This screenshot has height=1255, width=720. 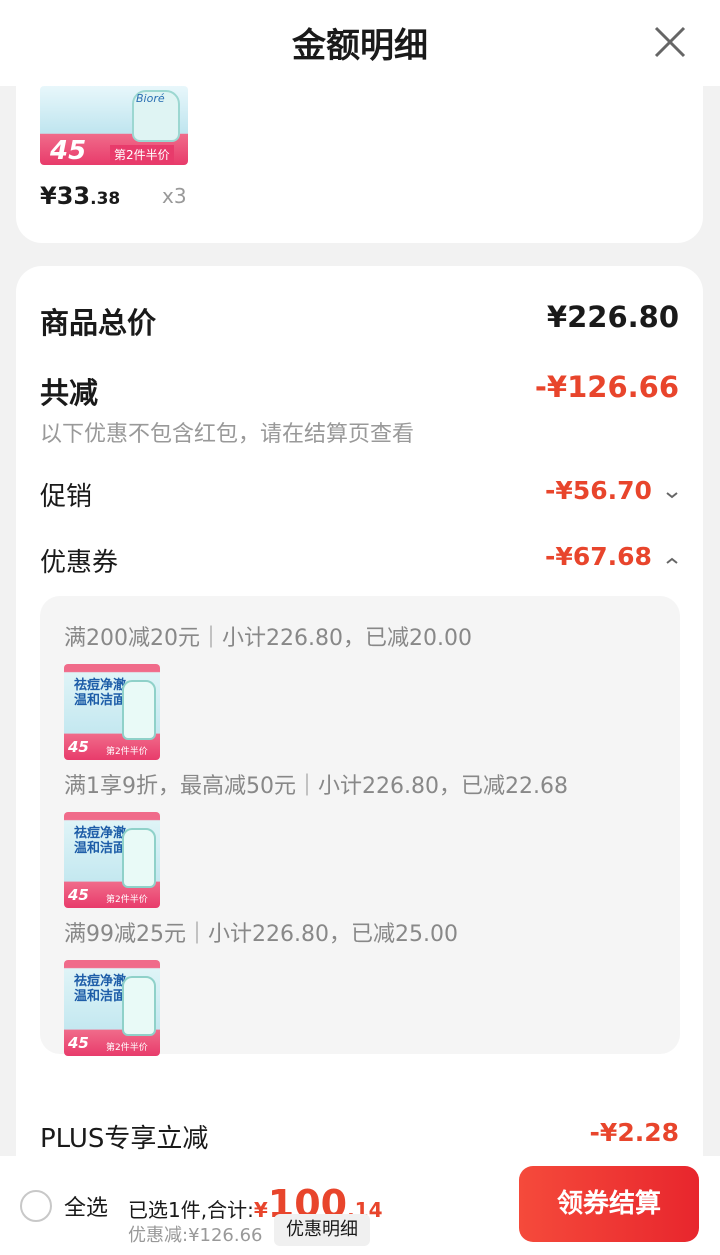 What do you see at coordinates (359, 151) in the screenshot?
I see `product-card: Bioré 45 第2件半价 ¥33.38 x3` at bounding box center [359, 151].